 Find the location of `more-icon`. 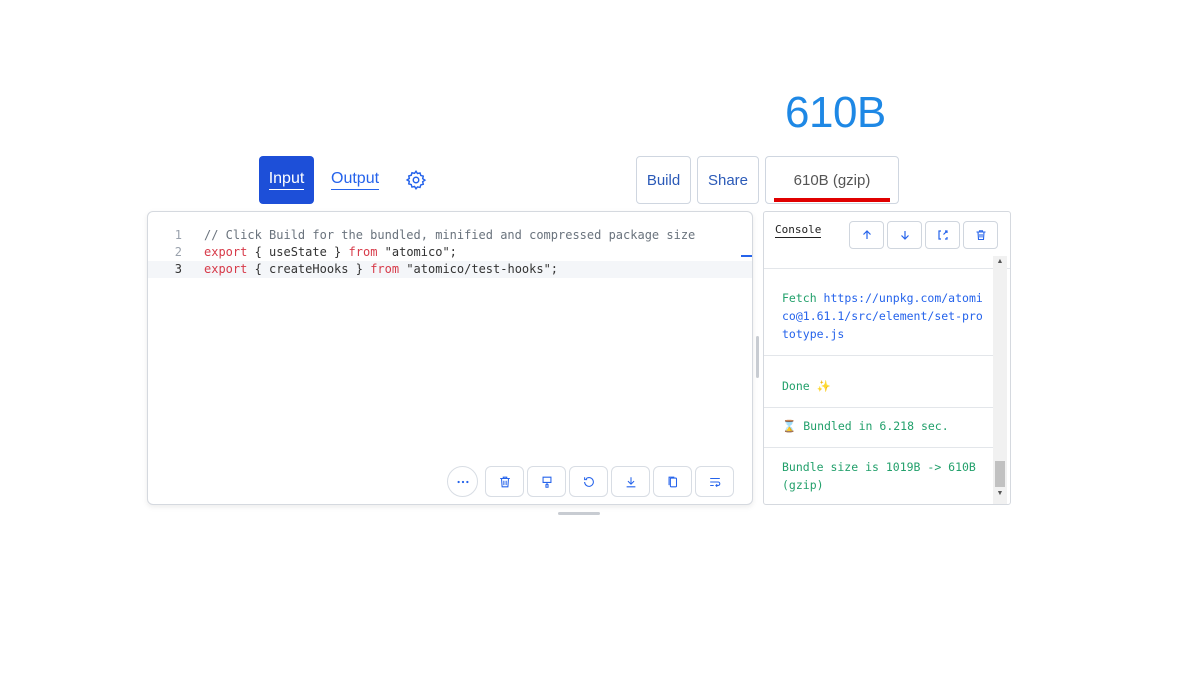

more-icon is located at coordinates (462, 481).